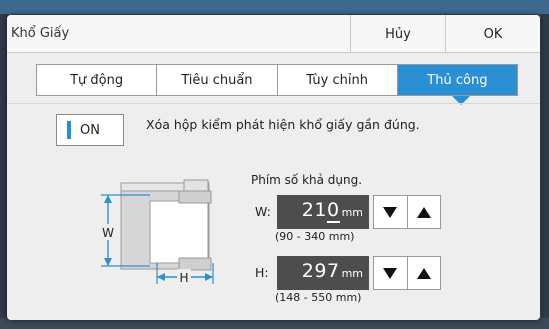 The width and height of the screenshot is (549, 329). What do you see at coordinates (69, 130) in the screenshot?
I see `toggle-indicator` at bounding box center [69, 130].